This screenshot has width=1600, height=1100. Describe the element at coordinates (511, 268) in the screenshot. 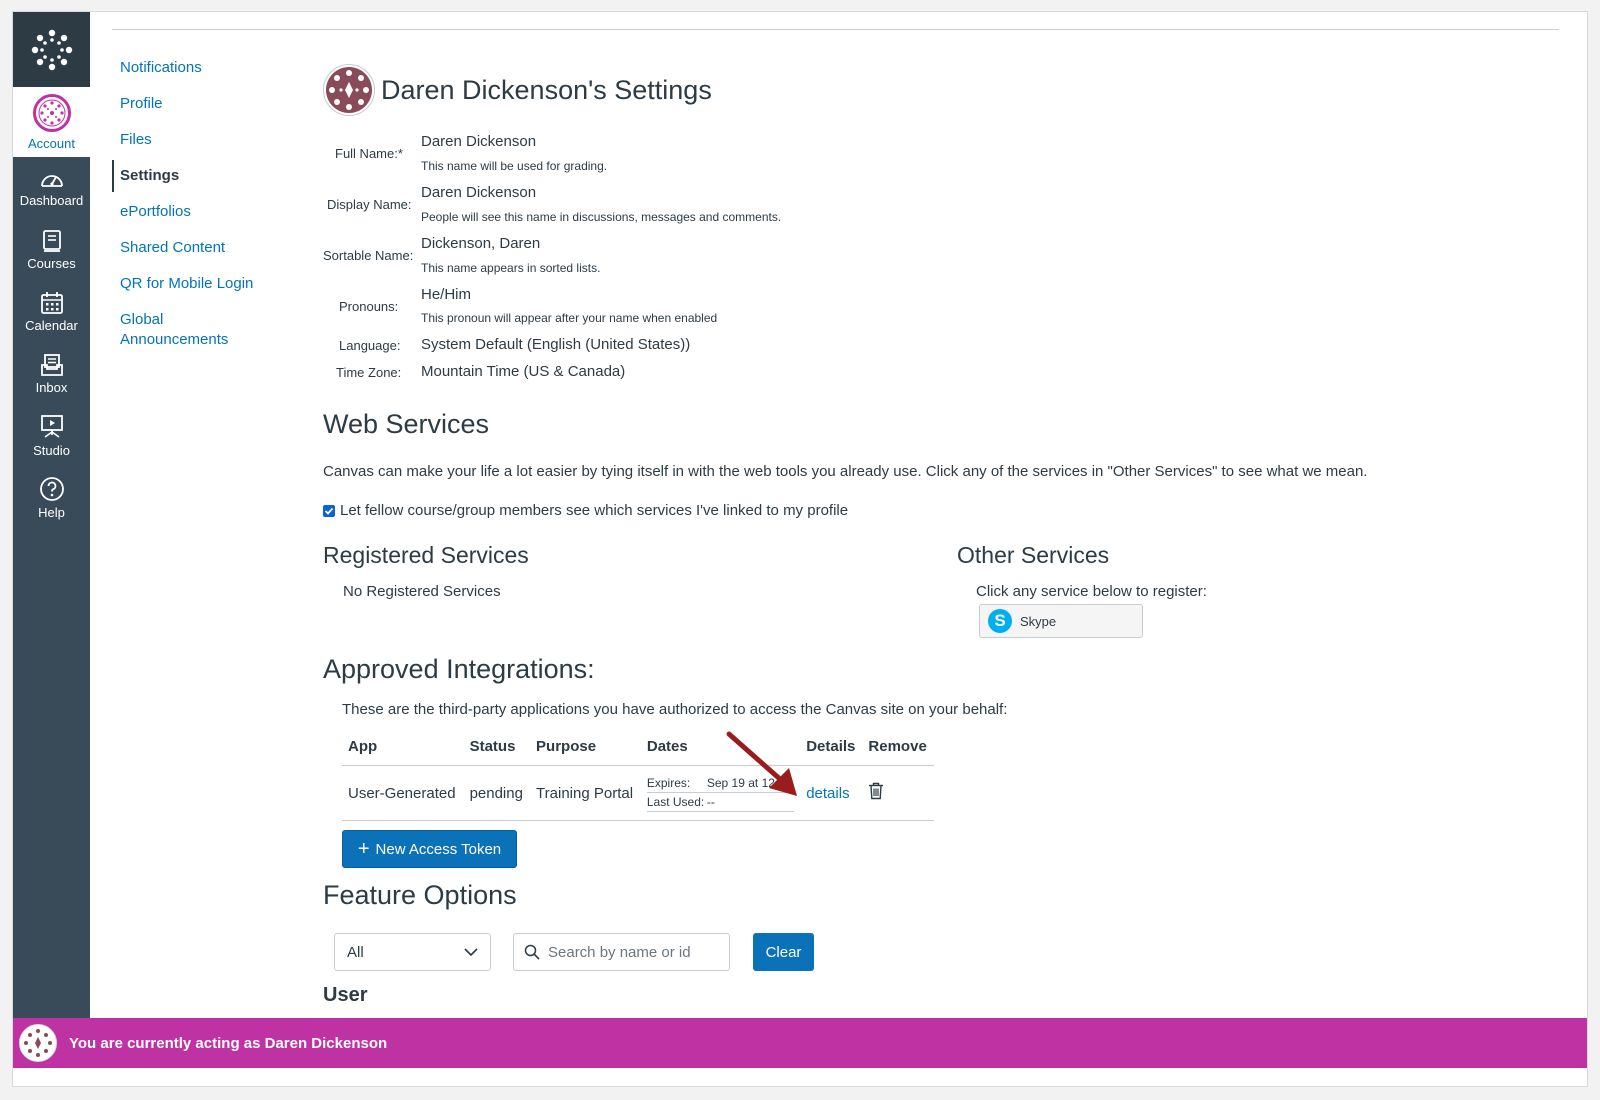

I see `sortable-name-hint: This name appears in sorted lists.` at that location.